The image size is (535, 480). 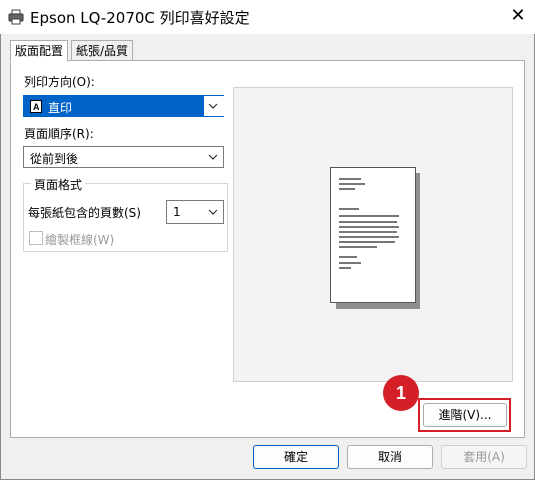 What do you see at coordinates (123, 157) in the screenshot?
I see `page-order-select: 從前到後` at bounding box center [123, 157].